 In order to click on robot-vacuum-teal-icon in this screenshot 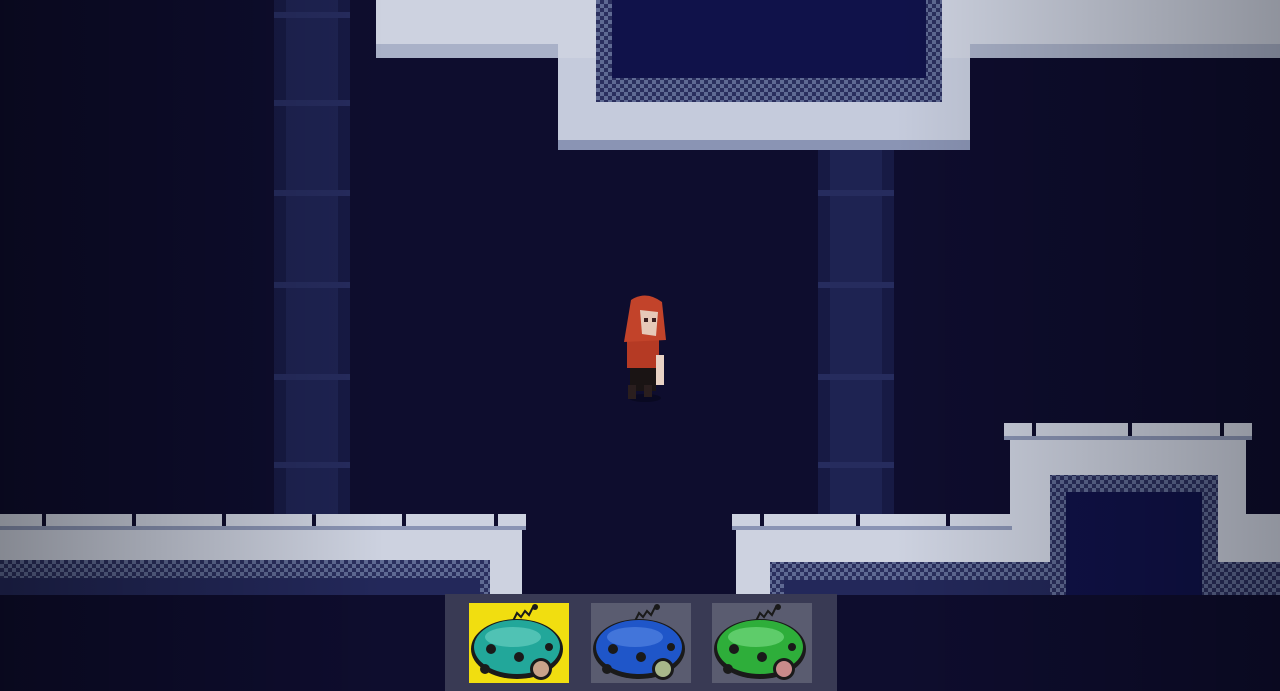, I will do `click(517, 642)`.